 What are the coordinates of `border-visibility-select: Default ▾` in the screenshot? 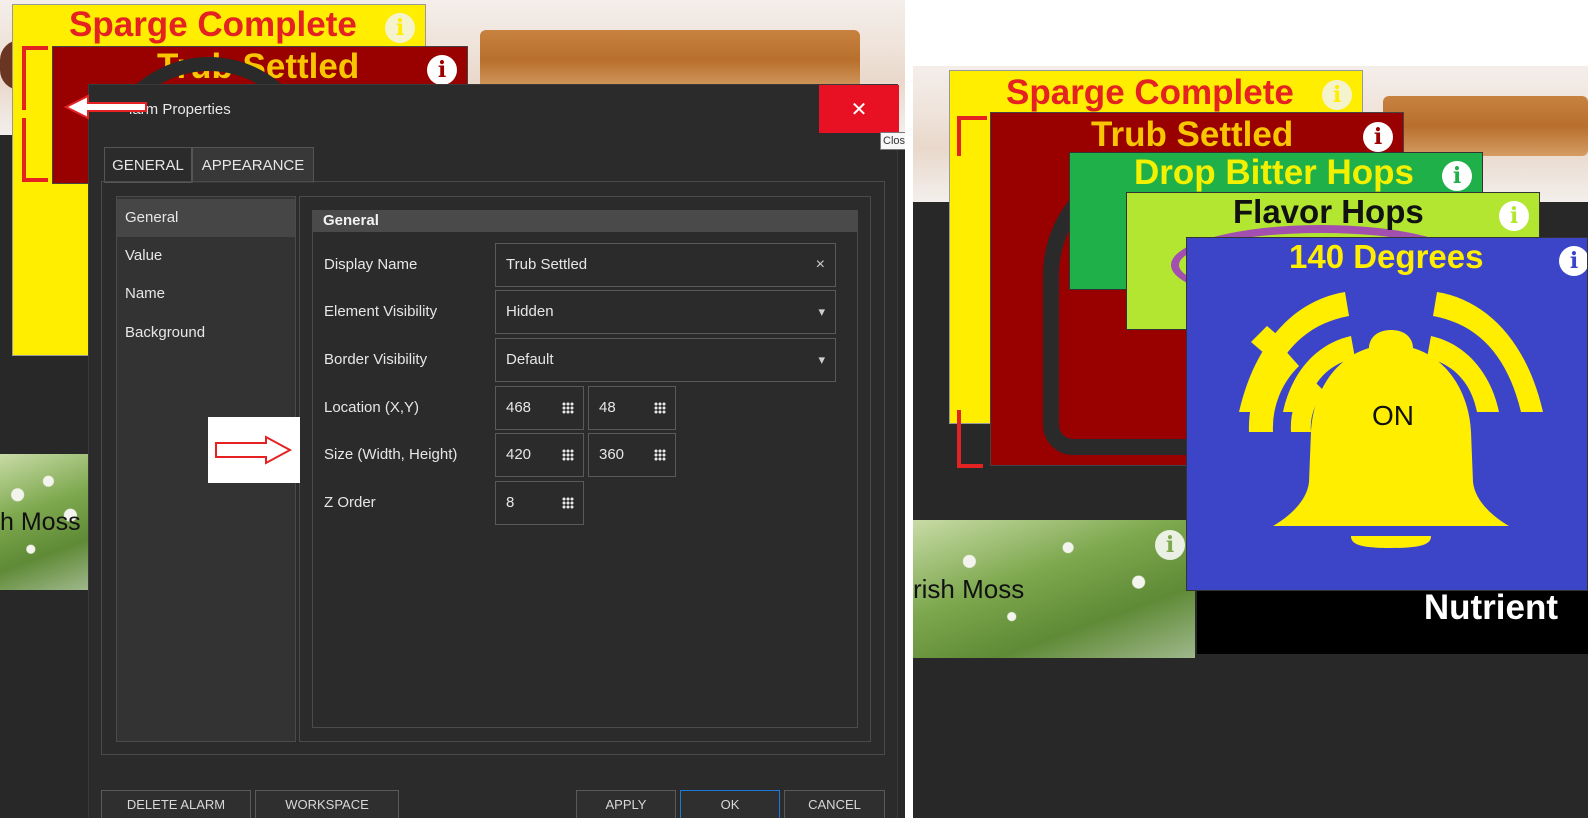 It's located at (665, 360).